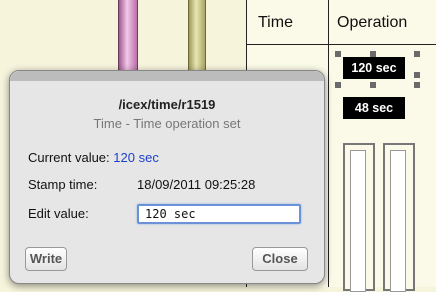 Image resolution: width=436 pixels, height=292 pixels. What do you see at coordinates (275, 22) in the screenshot?
I see `column-header-time: Time` at bounding box center [275, 22].